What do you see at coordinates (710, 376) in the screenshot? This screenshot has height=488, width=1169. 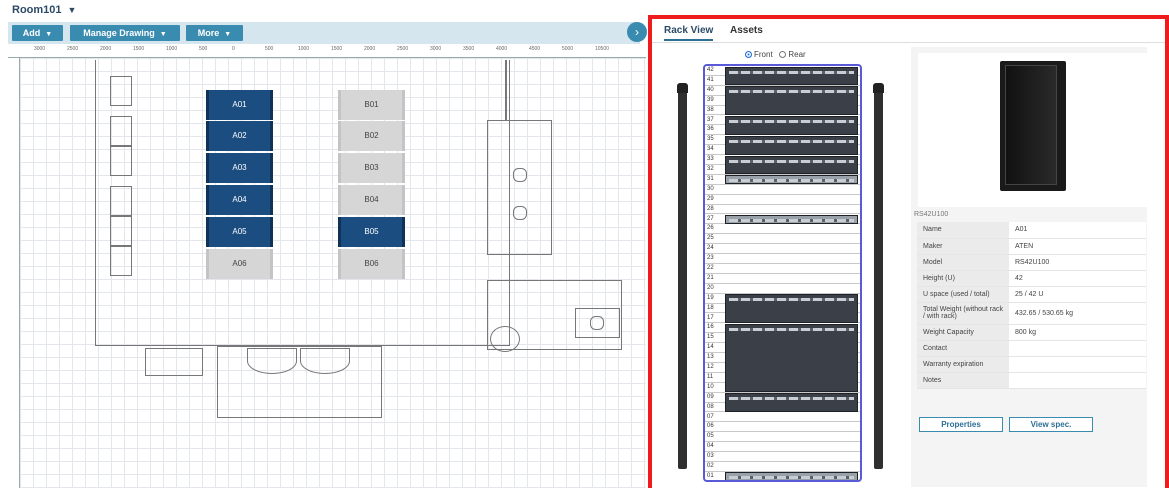 I see `rack-unit-number: 11` at bounding box center [710, 376].